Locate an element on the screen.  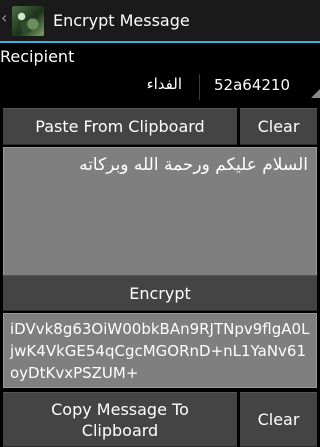
clear-message-button: Clear is located at coordinates (278, 126).